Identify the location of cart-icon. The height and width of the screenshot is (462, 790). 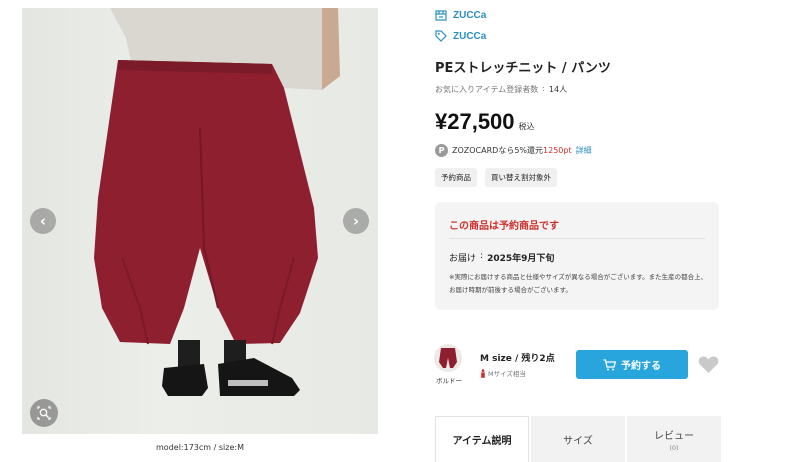
(609, 364).